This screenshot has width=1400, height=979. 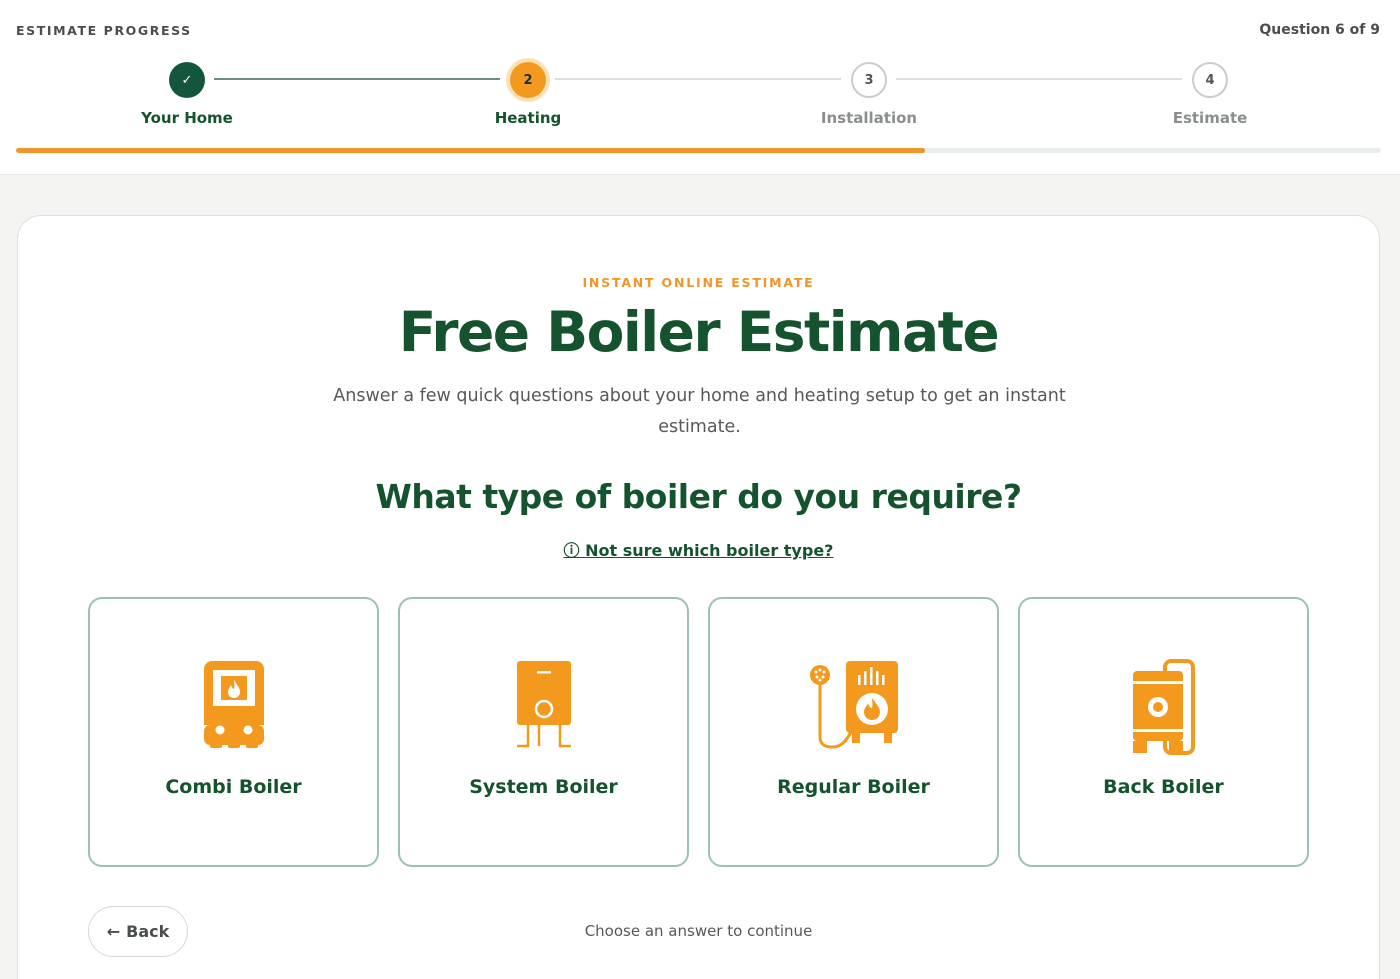 What do you see at coordinates (233, 787) in the screenshot?
I see `option-label: Combi Boiler` at bounding box center [233, 787].